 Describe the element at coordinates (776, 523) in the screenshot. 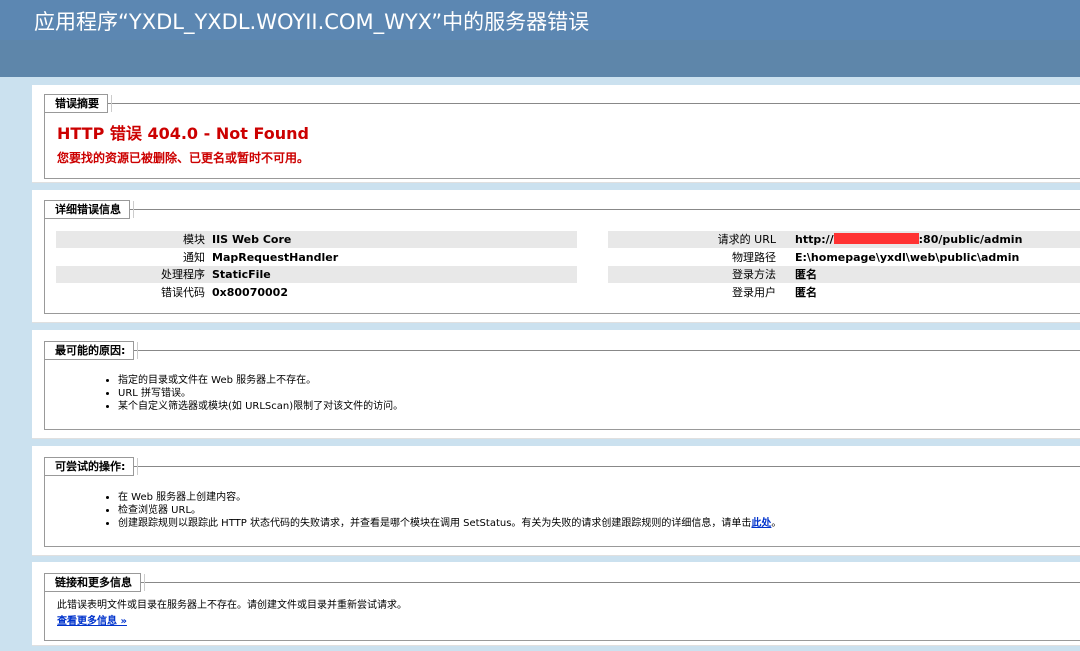

I see `trace-rule-end: 。` at that location.